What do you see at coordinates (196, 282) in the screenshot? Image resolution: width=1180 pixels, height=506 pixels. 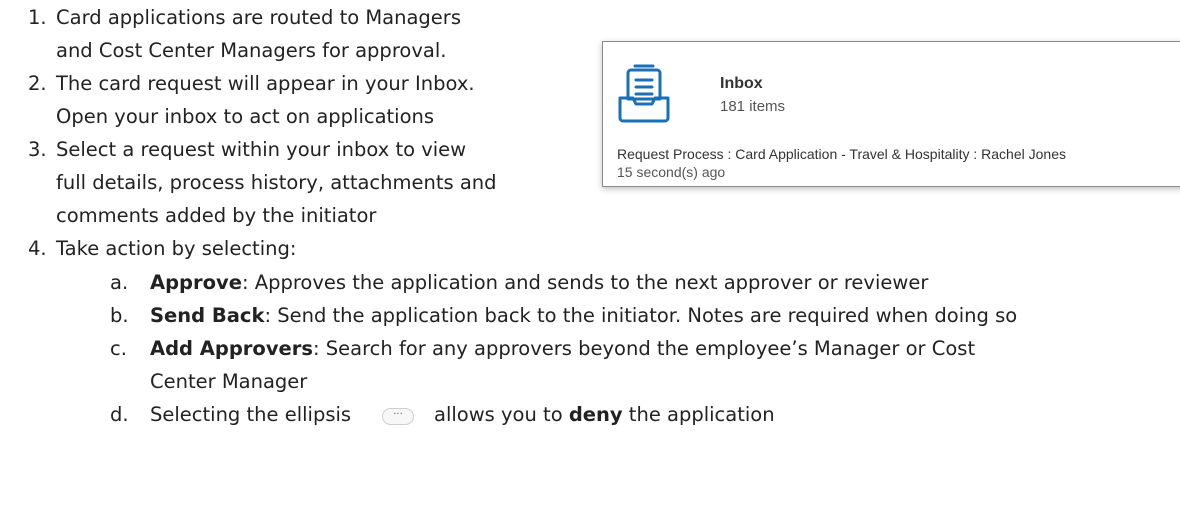 I see `action-term: Approve` at bounding box center [196, 282].